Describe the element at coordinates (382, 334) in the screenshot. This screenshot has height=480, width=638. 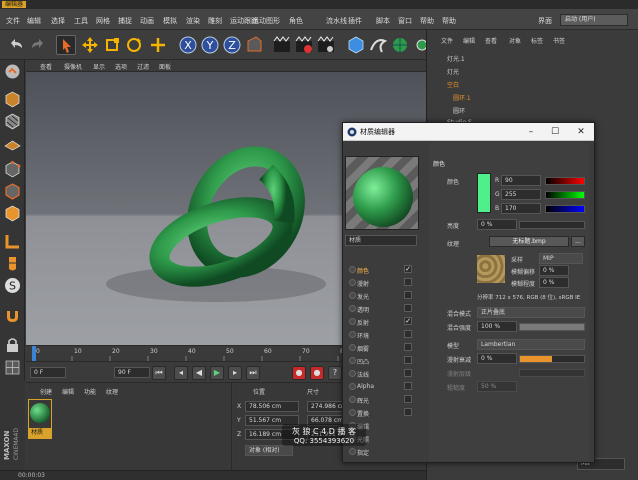
I see `channel-environment: 环境` at that location.